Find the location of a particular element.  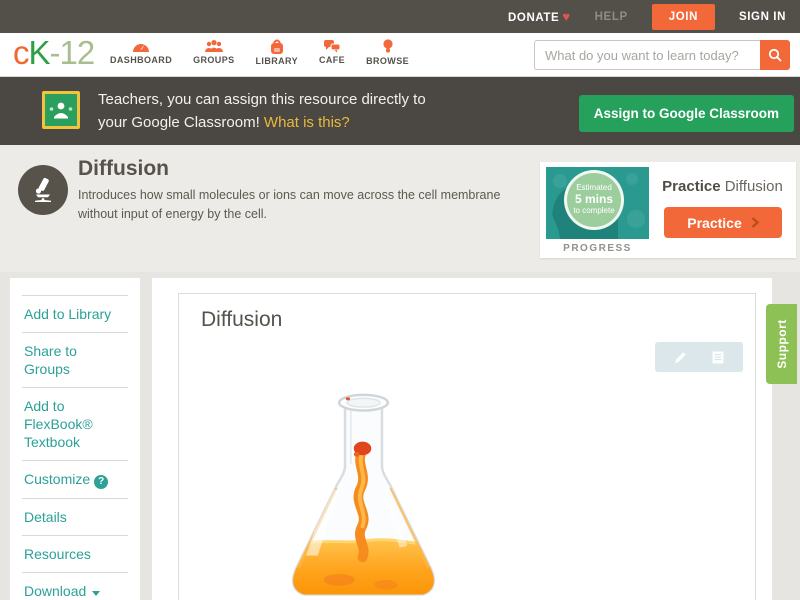

practice-title: Practice Diffusion is located at coordinates (722, 186).